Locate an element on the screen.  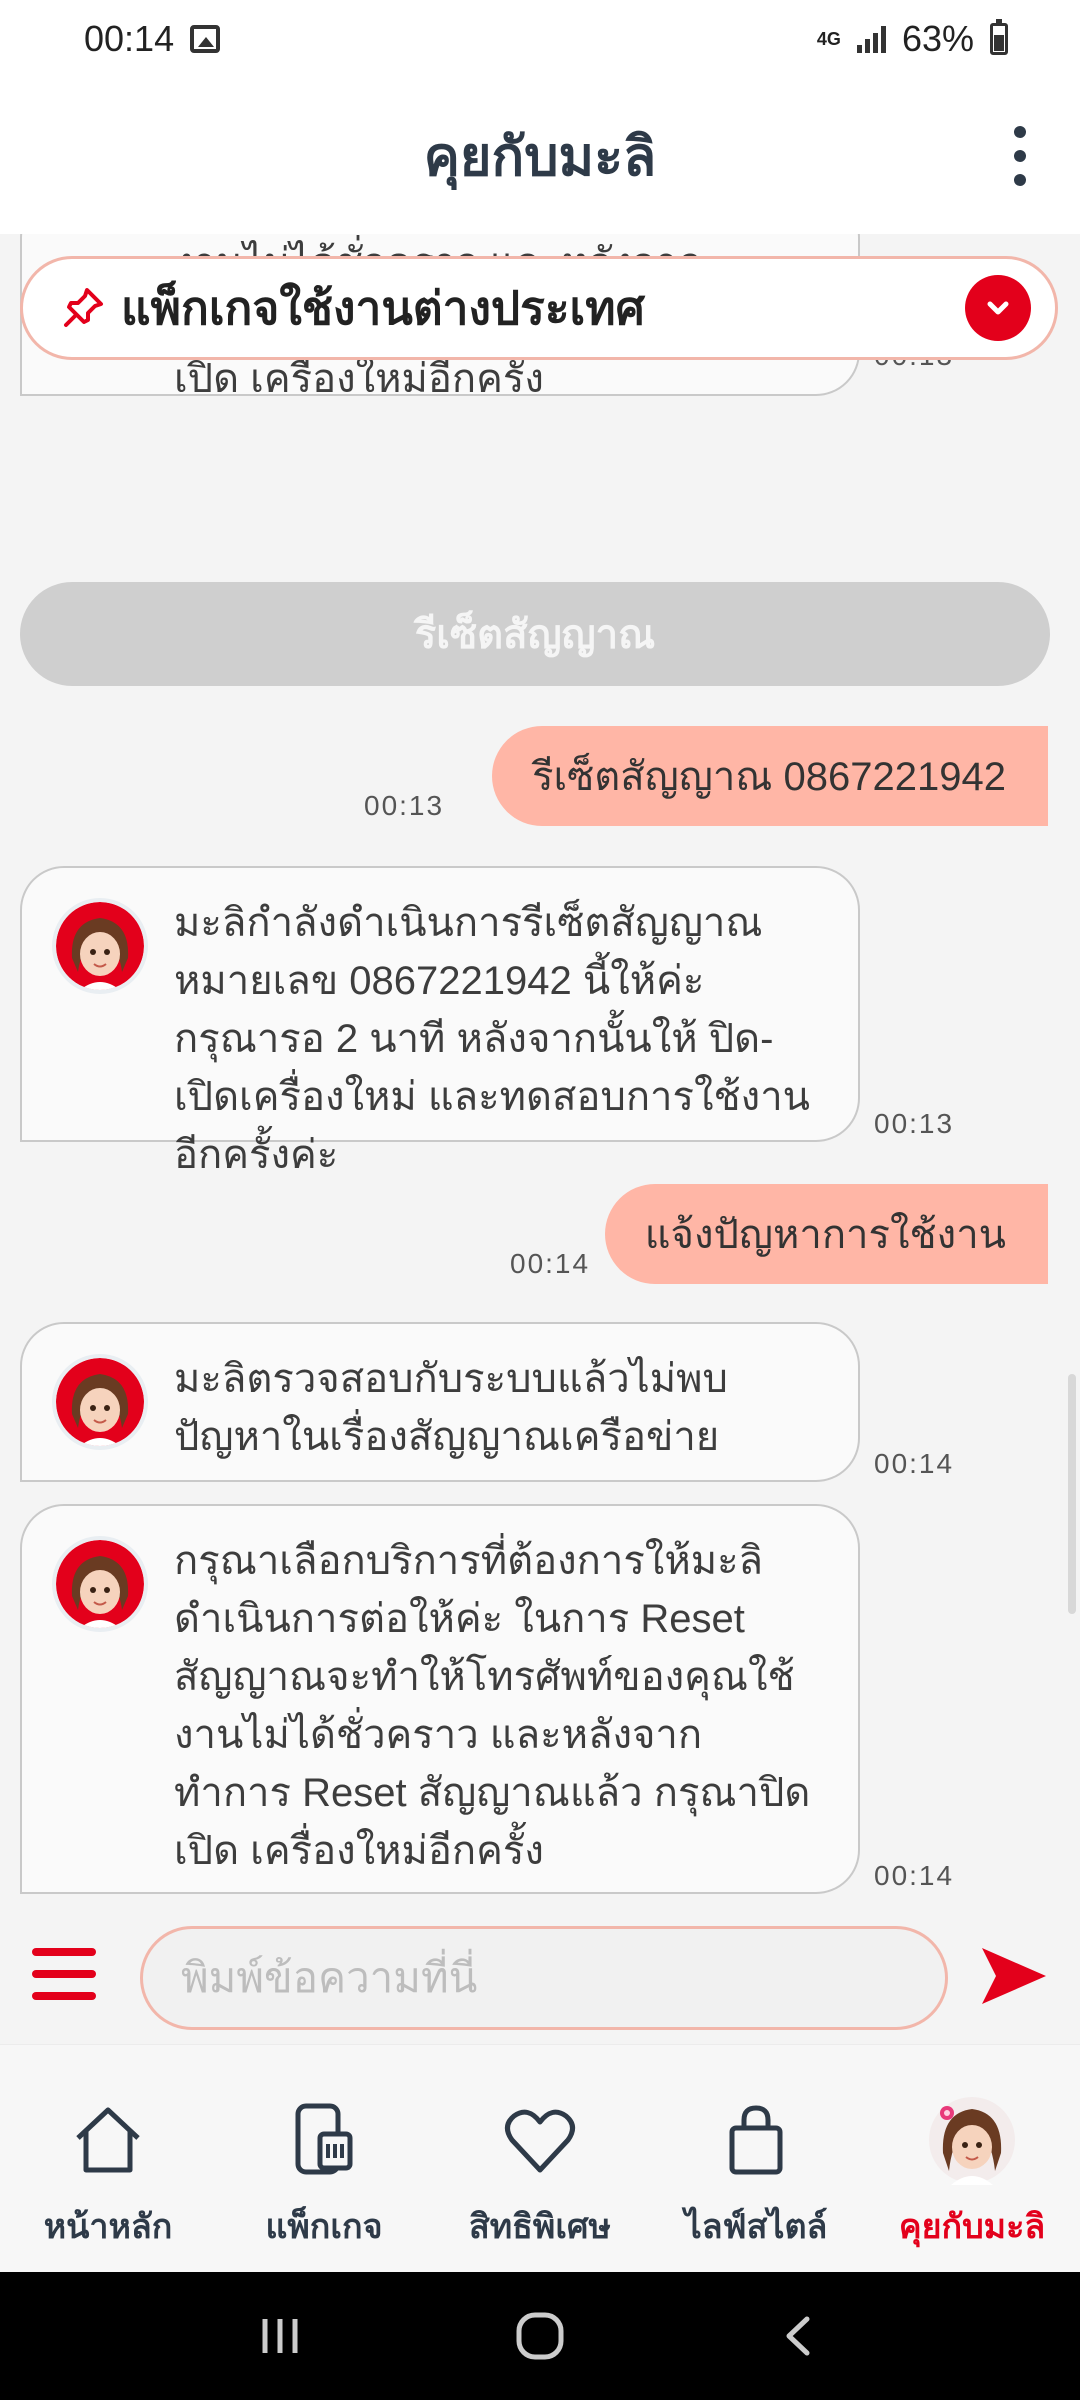
home-button-icon is located at coordinates (540, 2336).